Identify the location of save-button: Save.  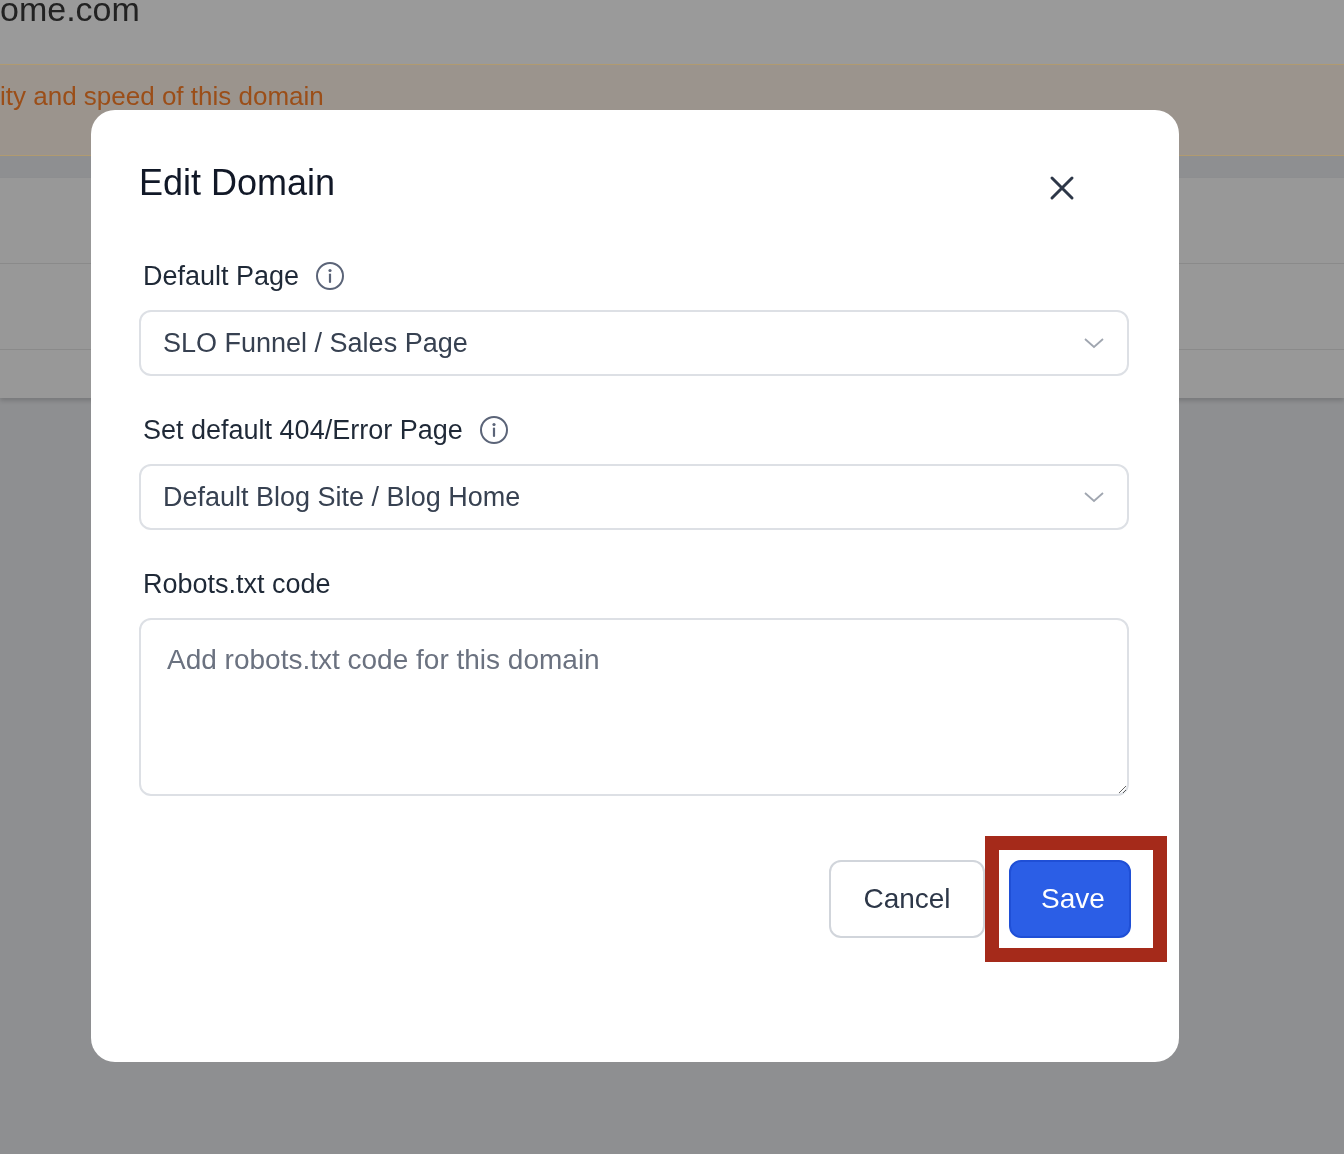
(1070, 899).